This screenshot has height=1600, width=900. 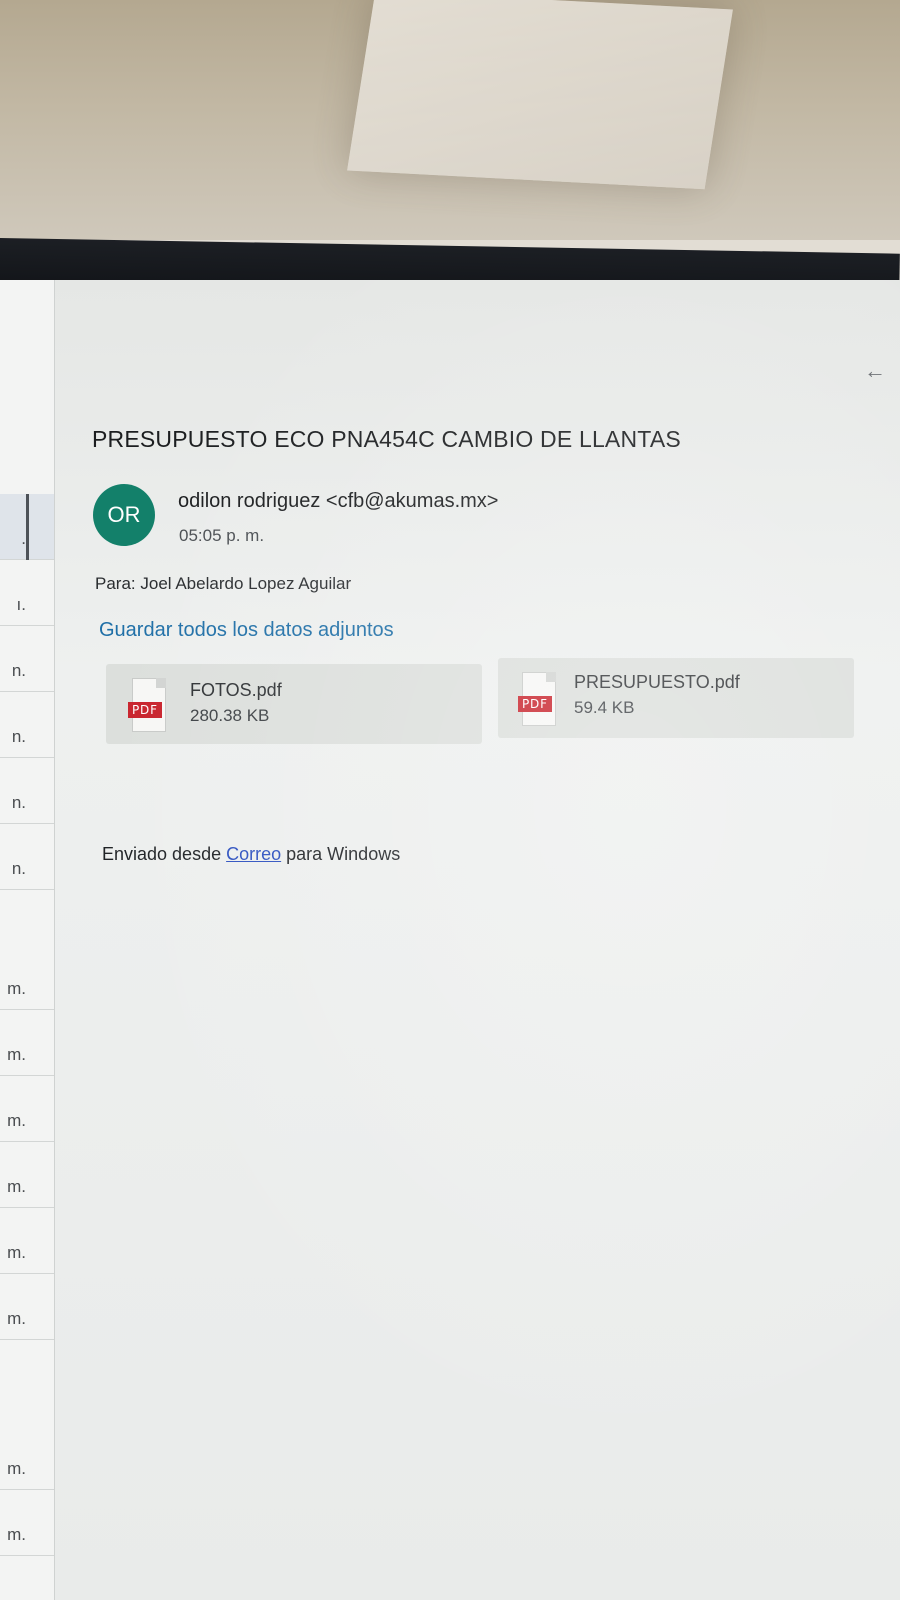 I want to click on attachment-name: FOTOS.pdf, so click(x=236, y=690).